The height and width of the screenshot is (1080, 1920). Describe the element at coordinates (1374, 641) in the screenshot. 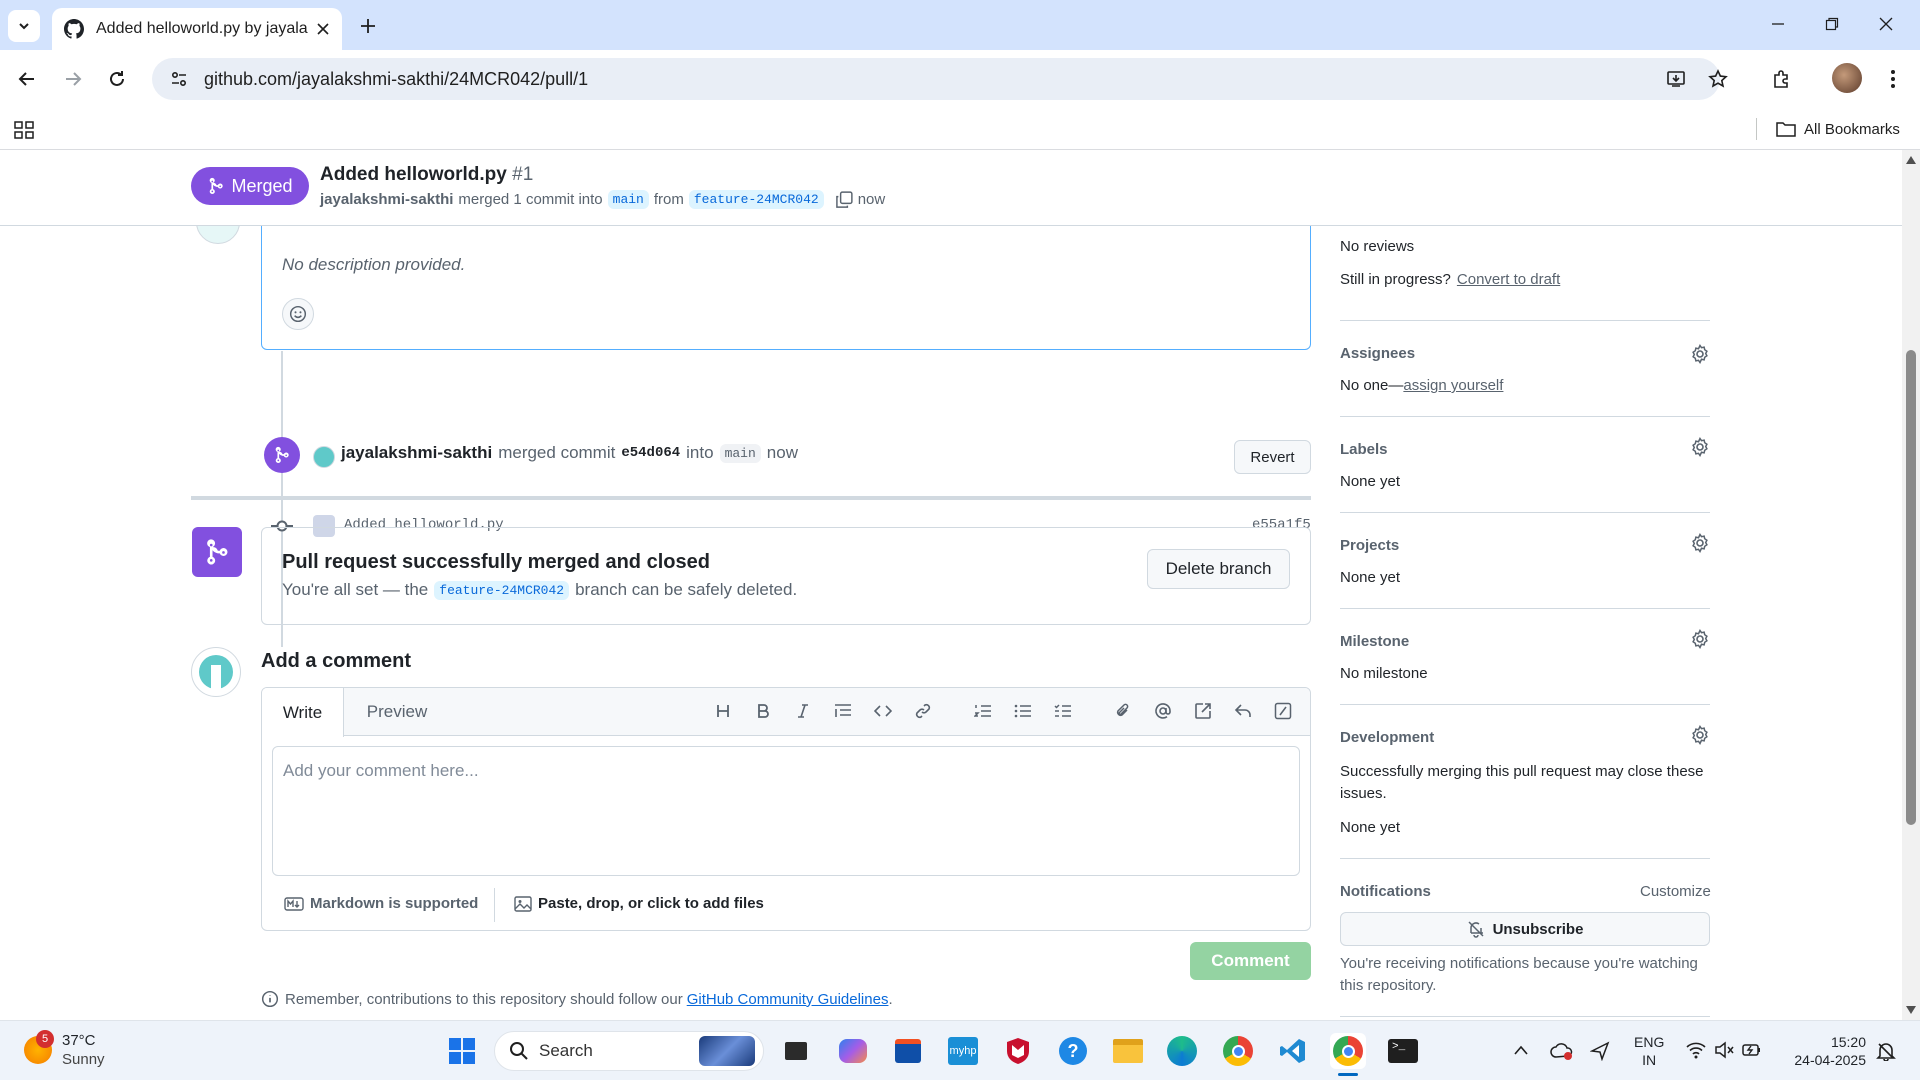

I see `milestone-heading: Milestone` at that location.